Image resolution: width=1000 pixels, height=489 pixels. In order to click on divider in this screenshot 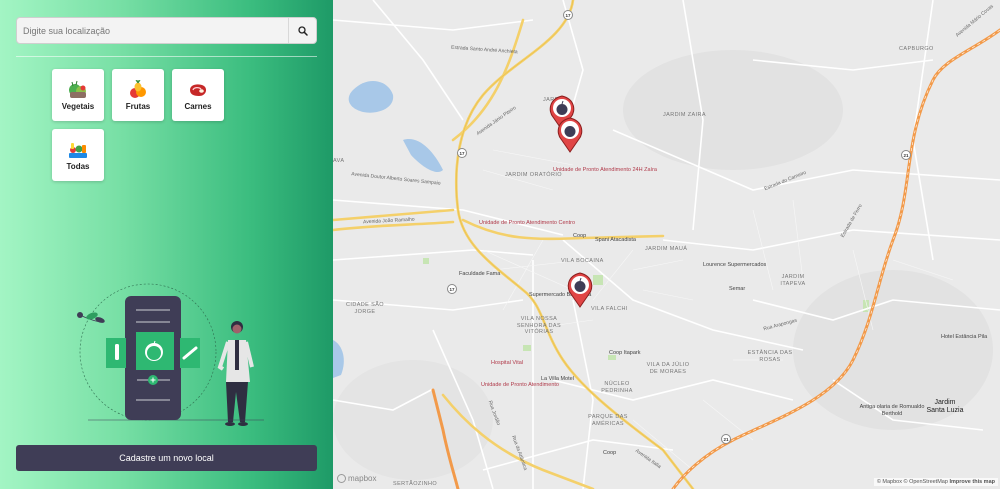, I will do `click(166, 56)`.